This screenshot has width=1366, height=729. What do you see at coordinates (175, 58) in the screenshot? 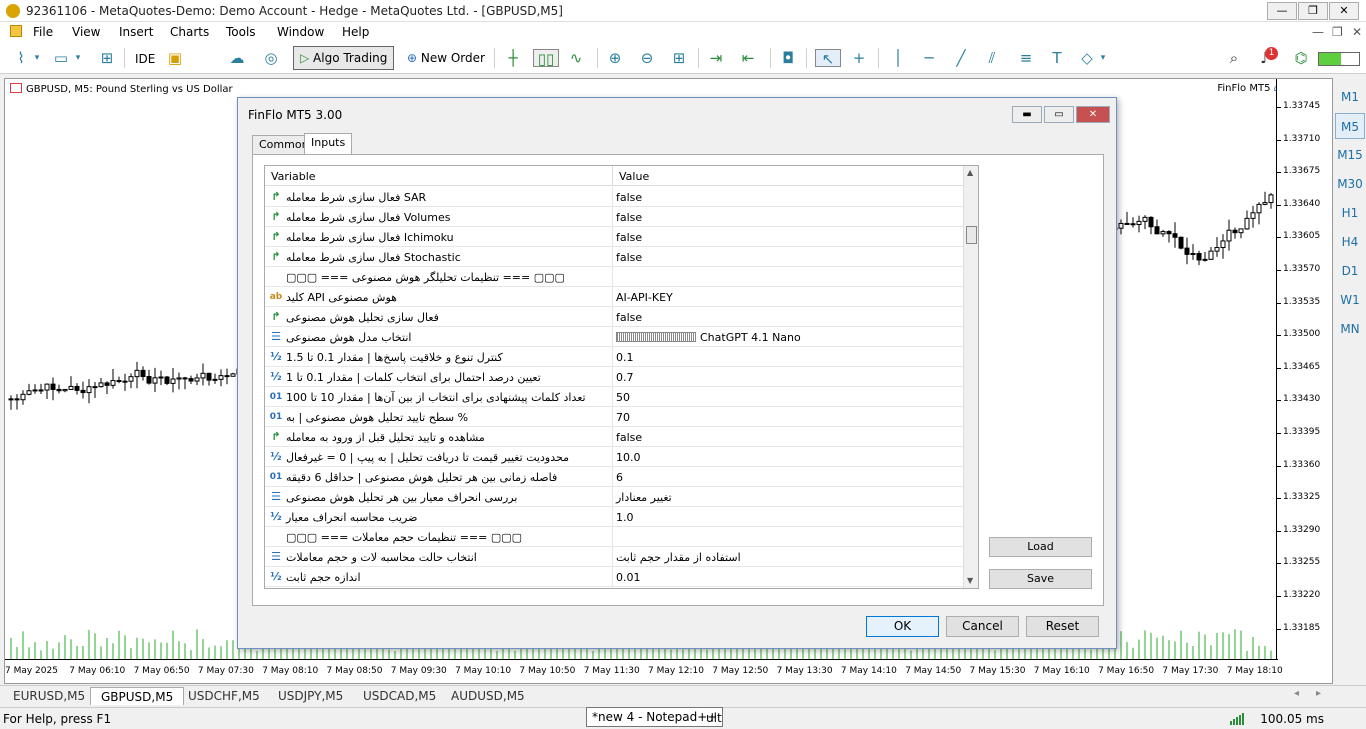
I see `lock-icon: ▣` at bounding box center [175, 58].